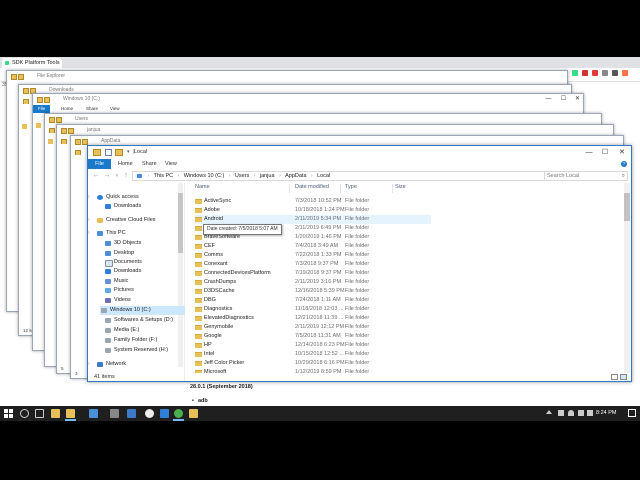 Image resolution: width=640 pixels, height=480 pixels. What do you see at coordinates (122, 243) in the screenshot?
I see `nav-item: 3D Objects` at bounding box center [122, 243].